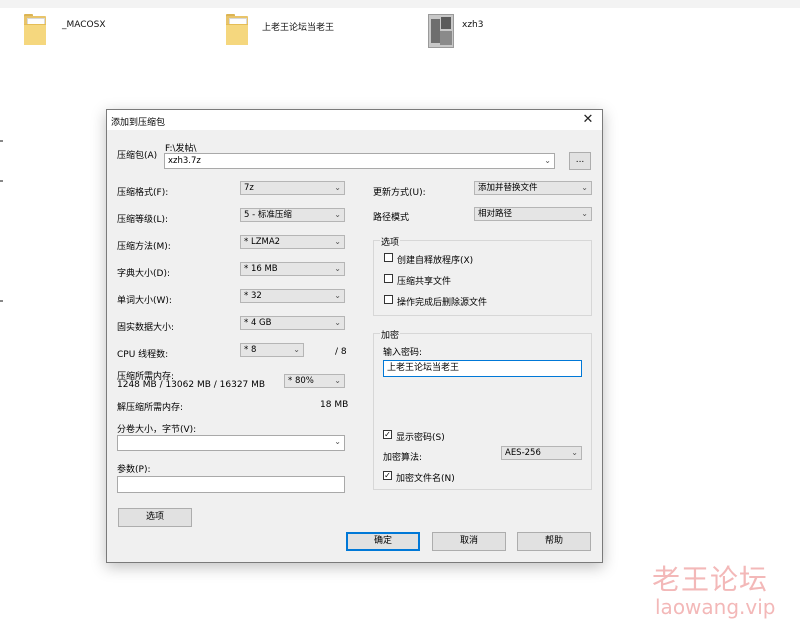 The height and width of the screenshot is (629, 800). What do you see at coordinates (134, 470) in the screenshot?
I see `params-label: 参数(P):` at bounding box center [134, 470].